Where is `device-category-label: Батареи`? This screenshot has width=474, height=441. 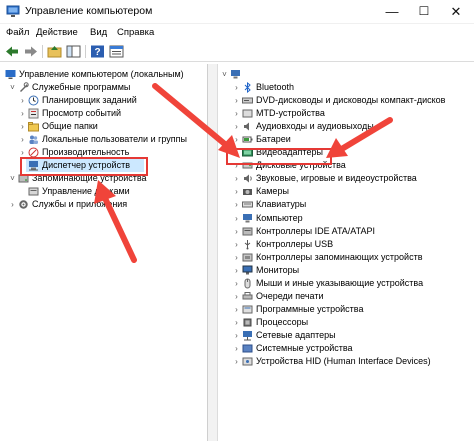 device-category-label: Батареи is located at coordinates (273, 139).